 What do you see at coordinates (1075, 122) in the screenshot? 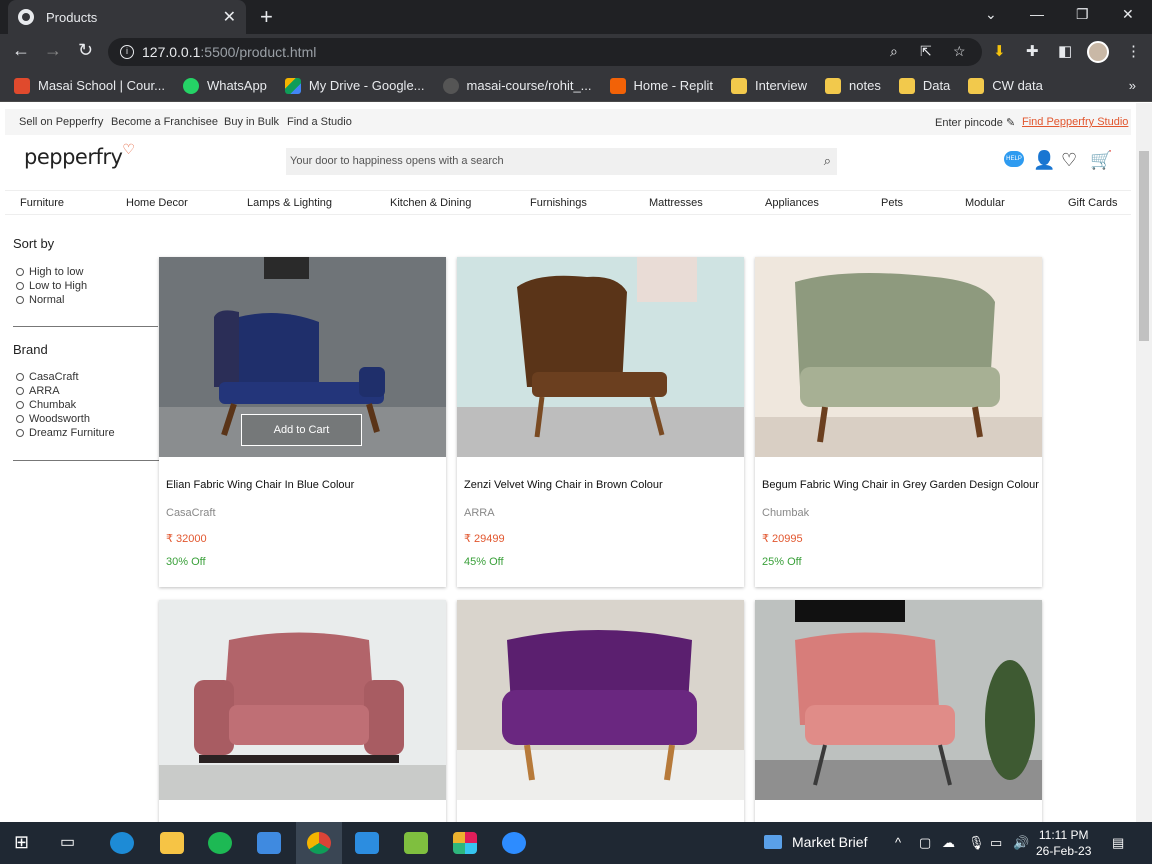
I see `find-pepperfry-studio-link: Find Pepperfry Studio` at bounding box center [1075, 122].